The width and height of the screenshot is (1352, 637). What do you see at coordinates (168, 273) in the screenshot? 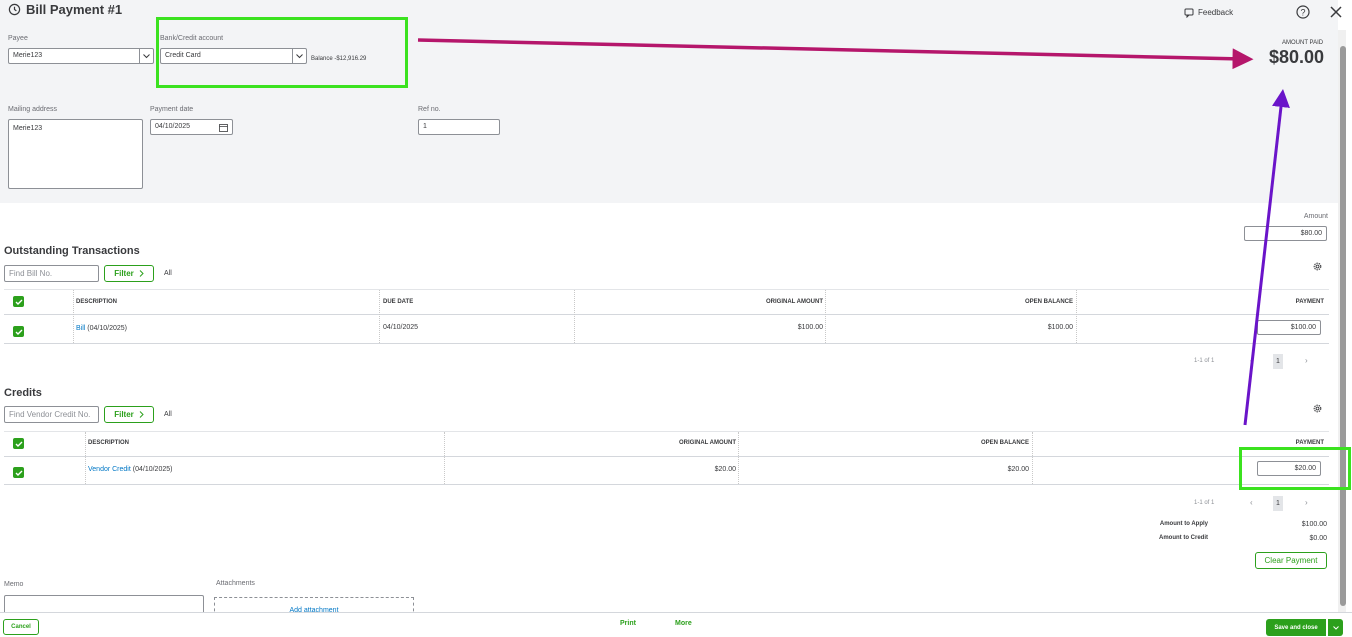
I see `outstanding-all-label: All` at bounding box center [168, 273].